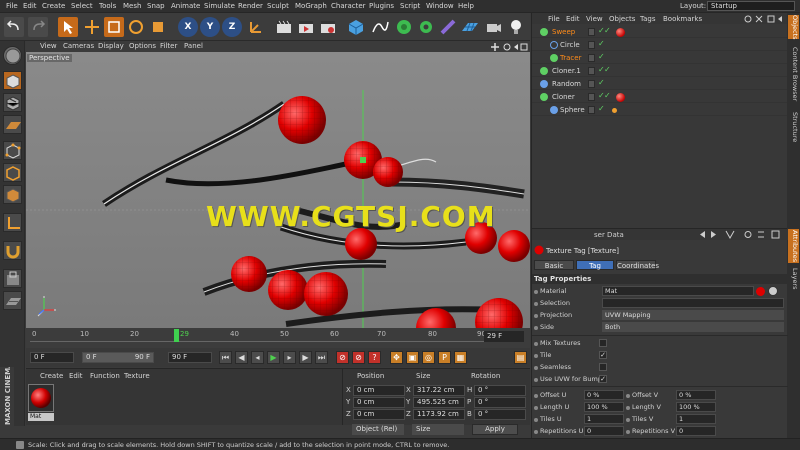 This screenshot has width=800, height=450. Describe the element at coordinates (604, 431) in the screenshot. I see `repetitions-u-field: 0` at that location.